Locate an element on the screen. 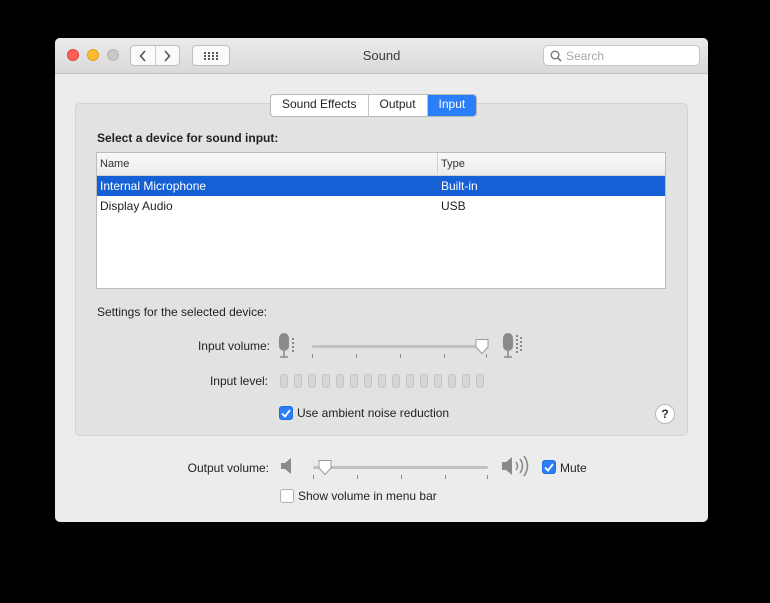 The width and height of the screenshot is (770, 603). sound-tabs: Sound Effects Output Input is located at coordinates (374, 105).